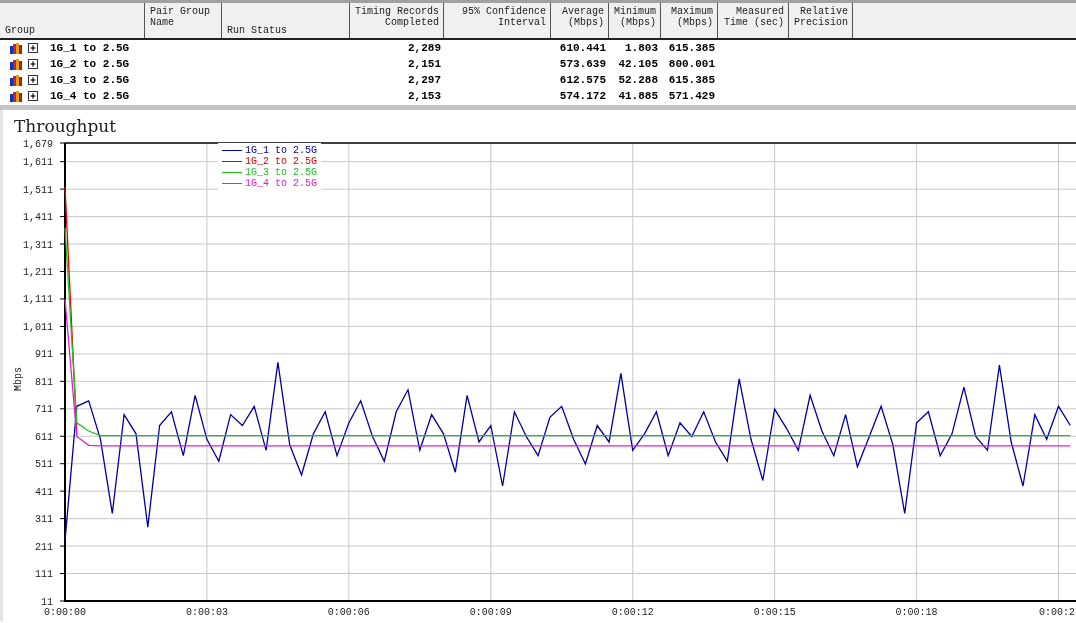 The image size is (1076, 623). Describe the element at coordinates (753, 17) in the screenshot. I see `column-header: Measured Time (sec)` at that location.